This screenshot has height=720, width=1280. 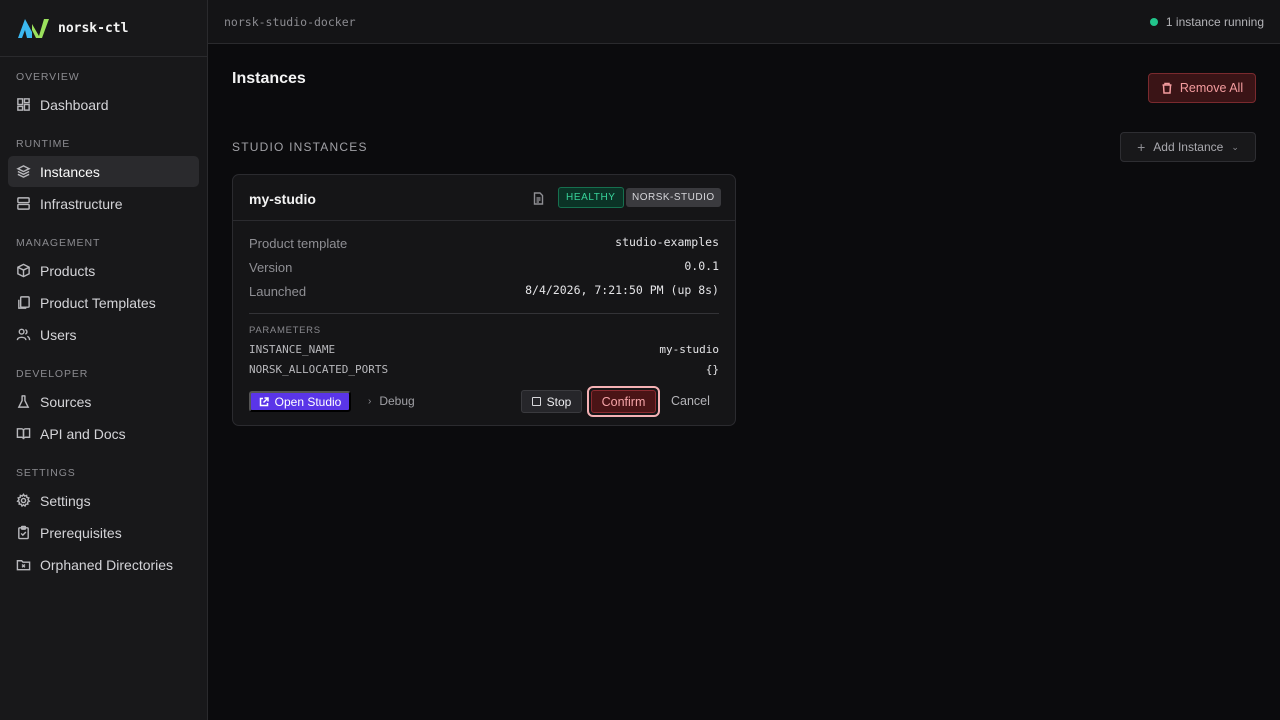 I want to click on sidebar-item-orphaned-directories: Orphaned Directories, so click(x=103, y=564).